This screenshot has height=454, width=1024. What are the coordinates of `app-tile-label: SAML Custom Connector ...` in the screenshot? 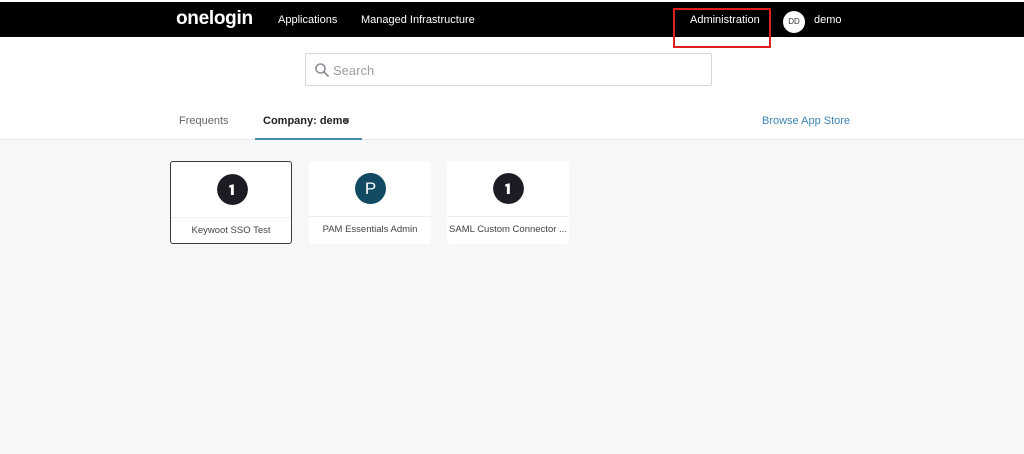 It's located at (508, 229).